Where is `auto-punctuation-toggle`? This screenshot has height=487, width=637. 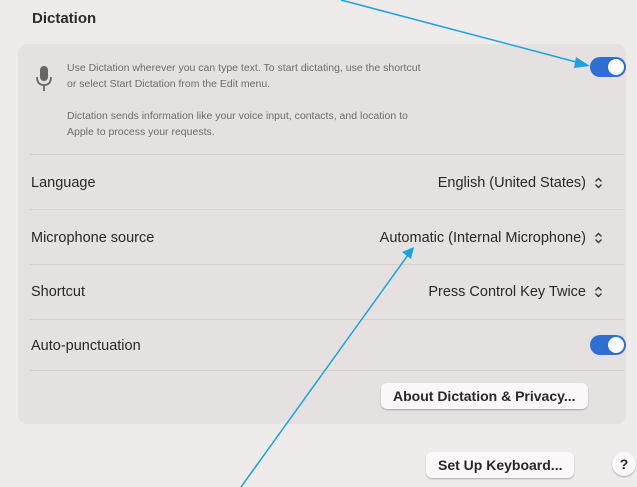
auto-punctuation-toggle is located at coordinates (608, 345).